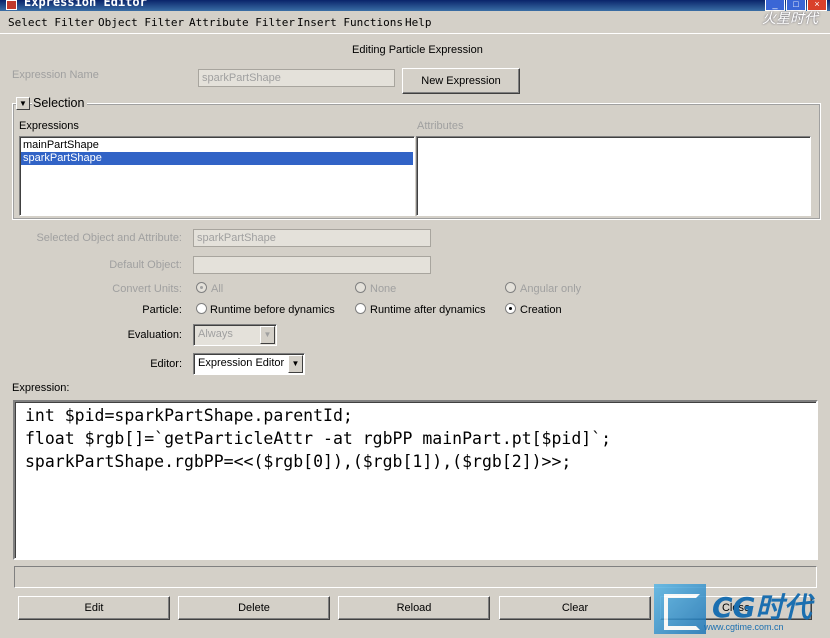 This screenshot has height=638, width=830. What do you see at coordinates (613, 176) in the screenshot?
I see `attributes-list` at bounding box center [613, 176].